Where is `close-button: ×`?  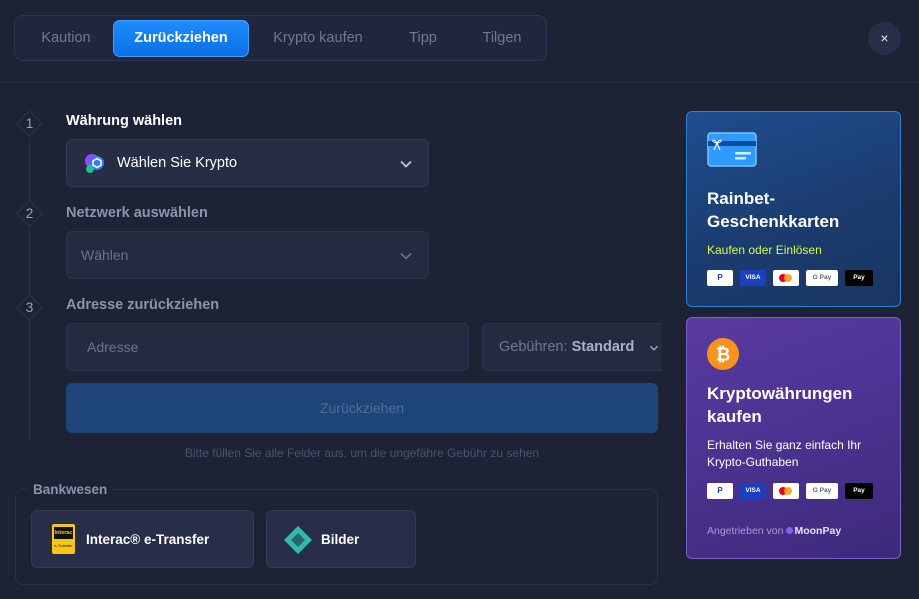 close-button: × is located at coordinates (884, 38).